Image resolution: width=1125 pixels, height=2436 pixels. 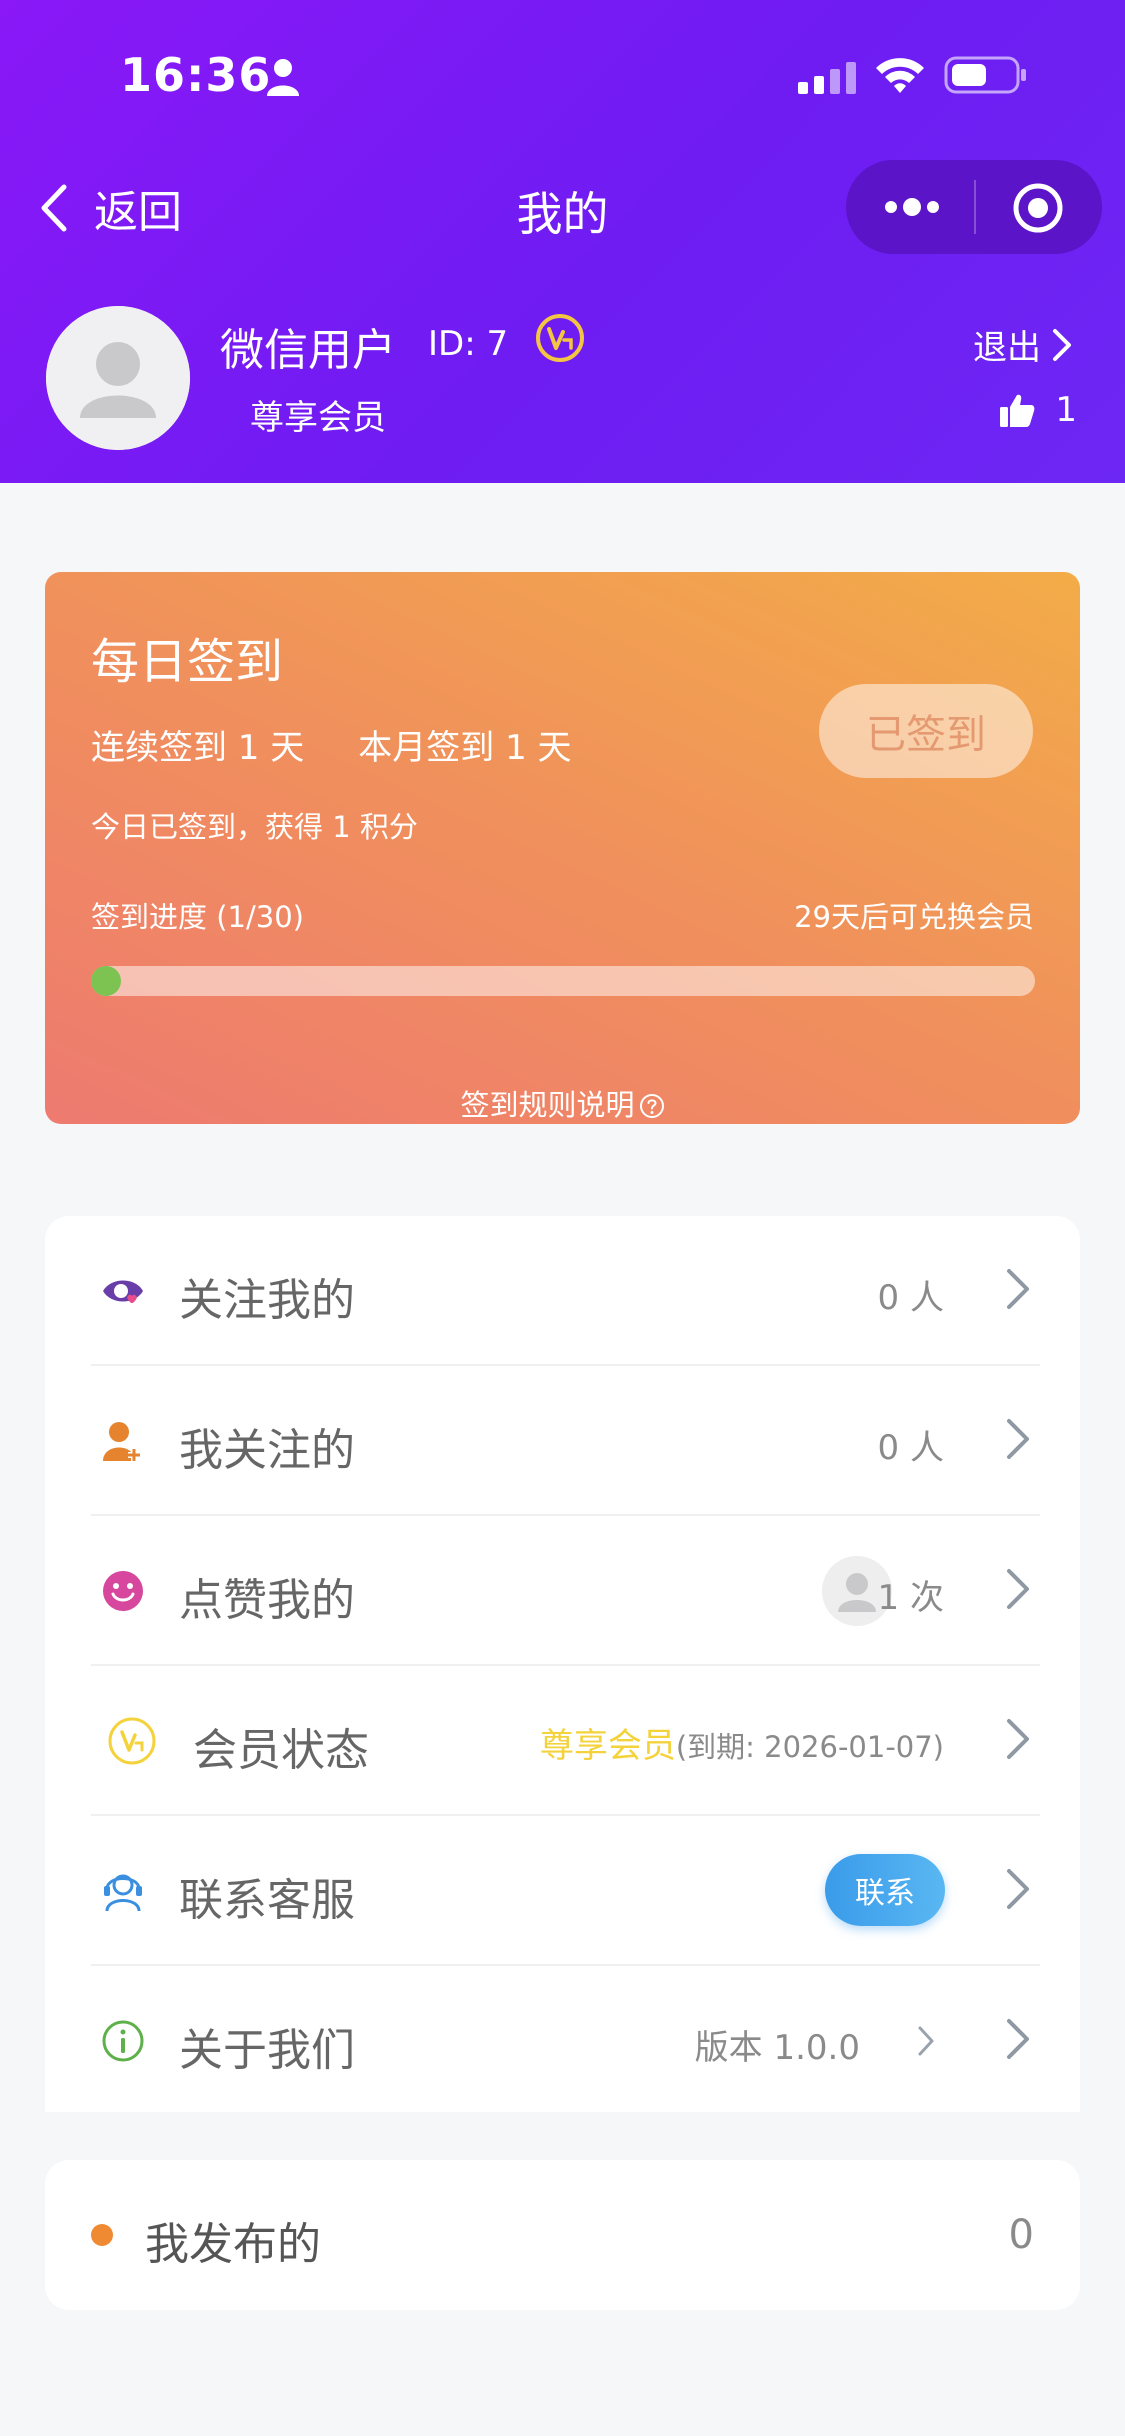 I want to click on menu-item-about: 关于我们 版本 1.0.0, so click(x=562, y=2041).